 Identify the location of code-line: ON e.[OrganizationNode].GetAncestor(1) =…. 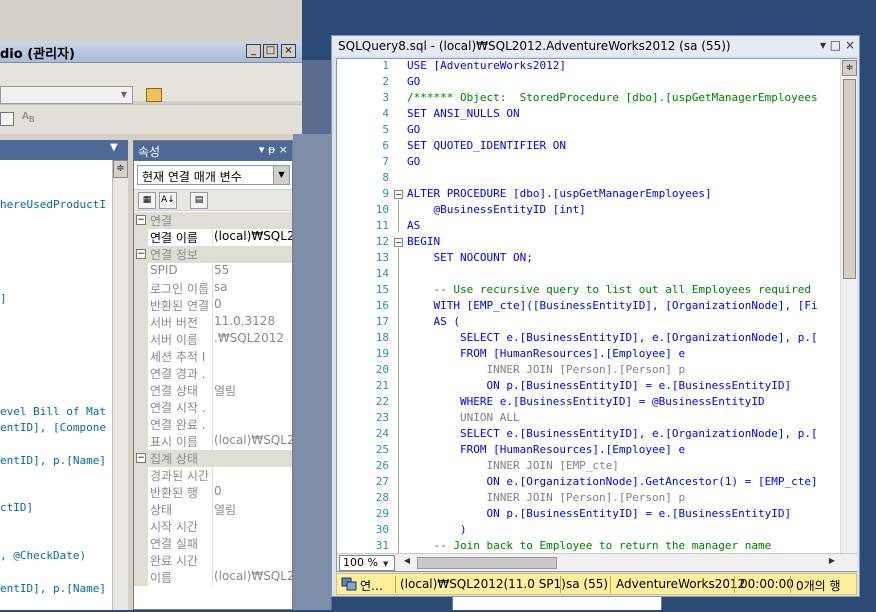
(612, 481).